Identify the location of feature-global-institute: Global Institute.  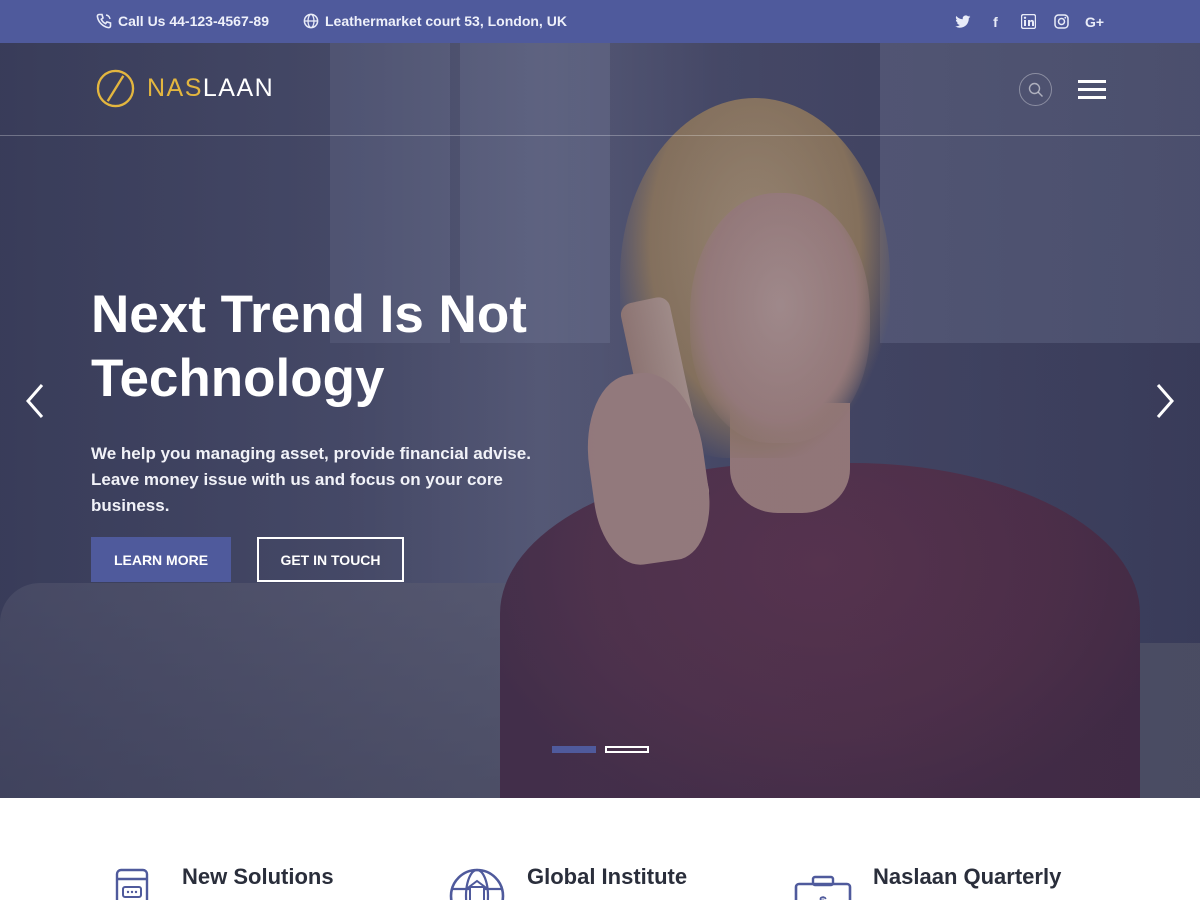
(567, 880).